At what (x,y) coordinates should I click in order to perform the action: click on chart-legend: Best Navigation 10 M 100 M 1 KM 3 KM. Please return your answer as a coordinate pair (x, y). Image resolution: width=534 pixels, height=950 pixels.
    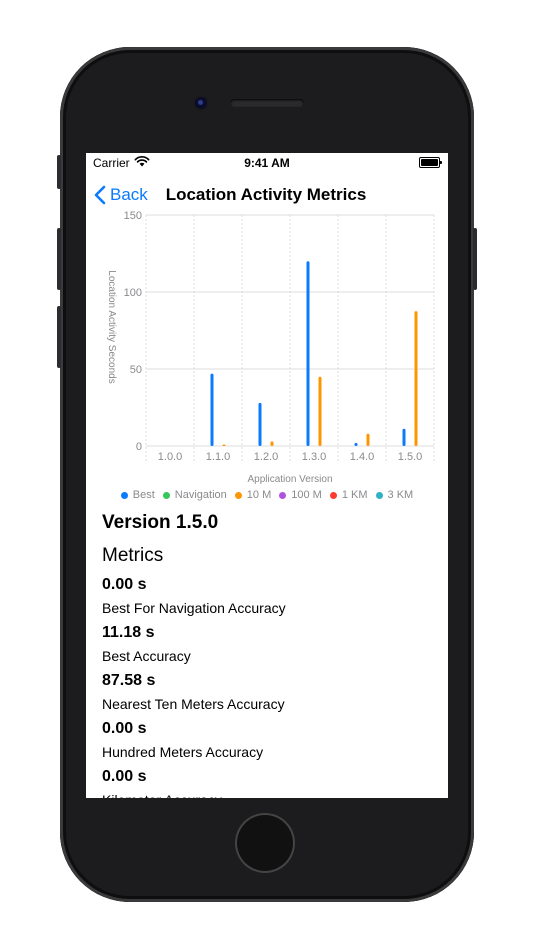
    Looking at the image, I should click on (267, 495).